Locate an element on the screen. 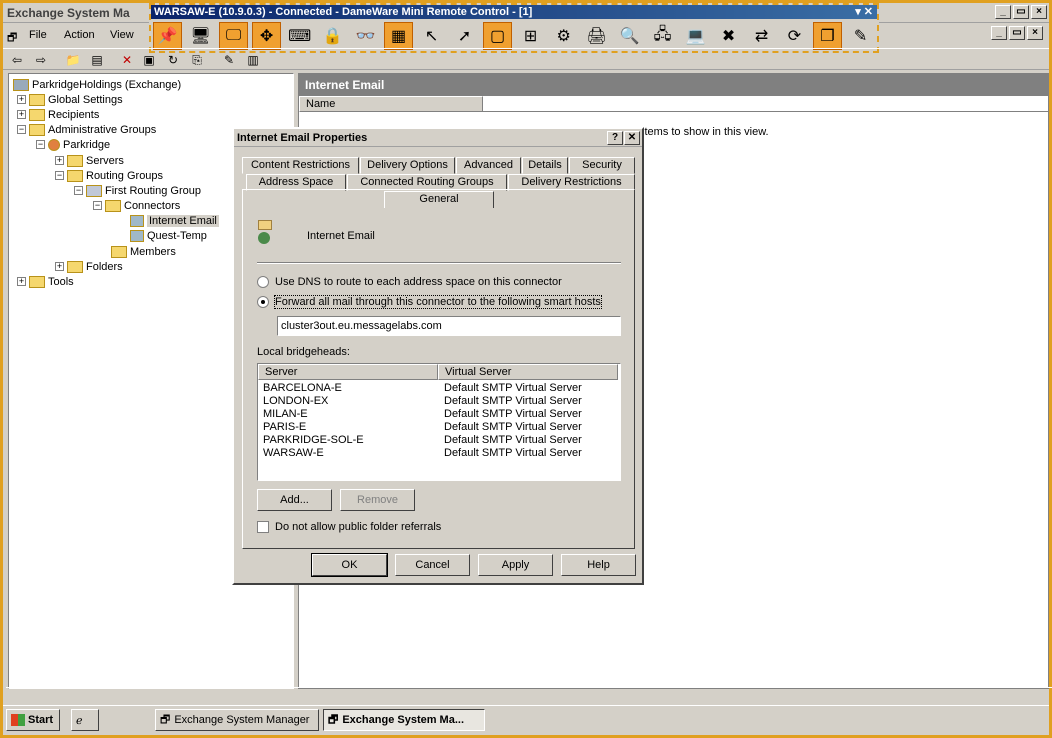 The image size is (1052, 738). routing-group-icon is located at coordinates (94, 190).